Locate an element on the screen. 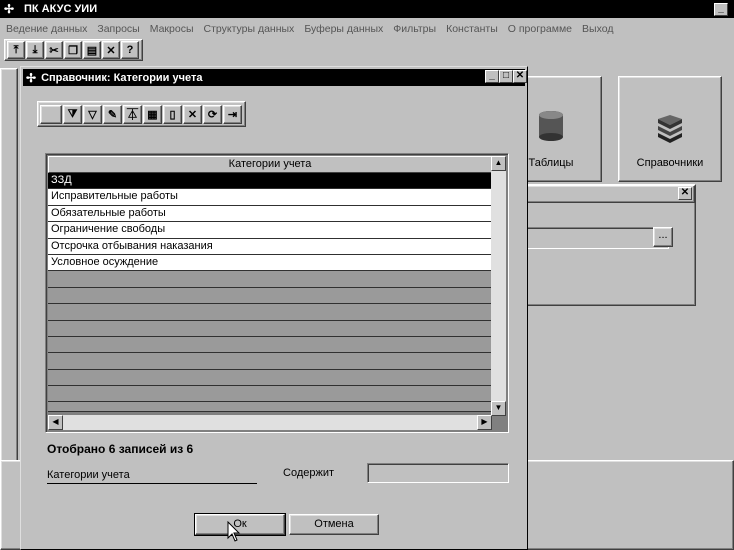 This screenshot has height=550, width=734. paste-icon: ▤ is located at coordinates (92, 50).